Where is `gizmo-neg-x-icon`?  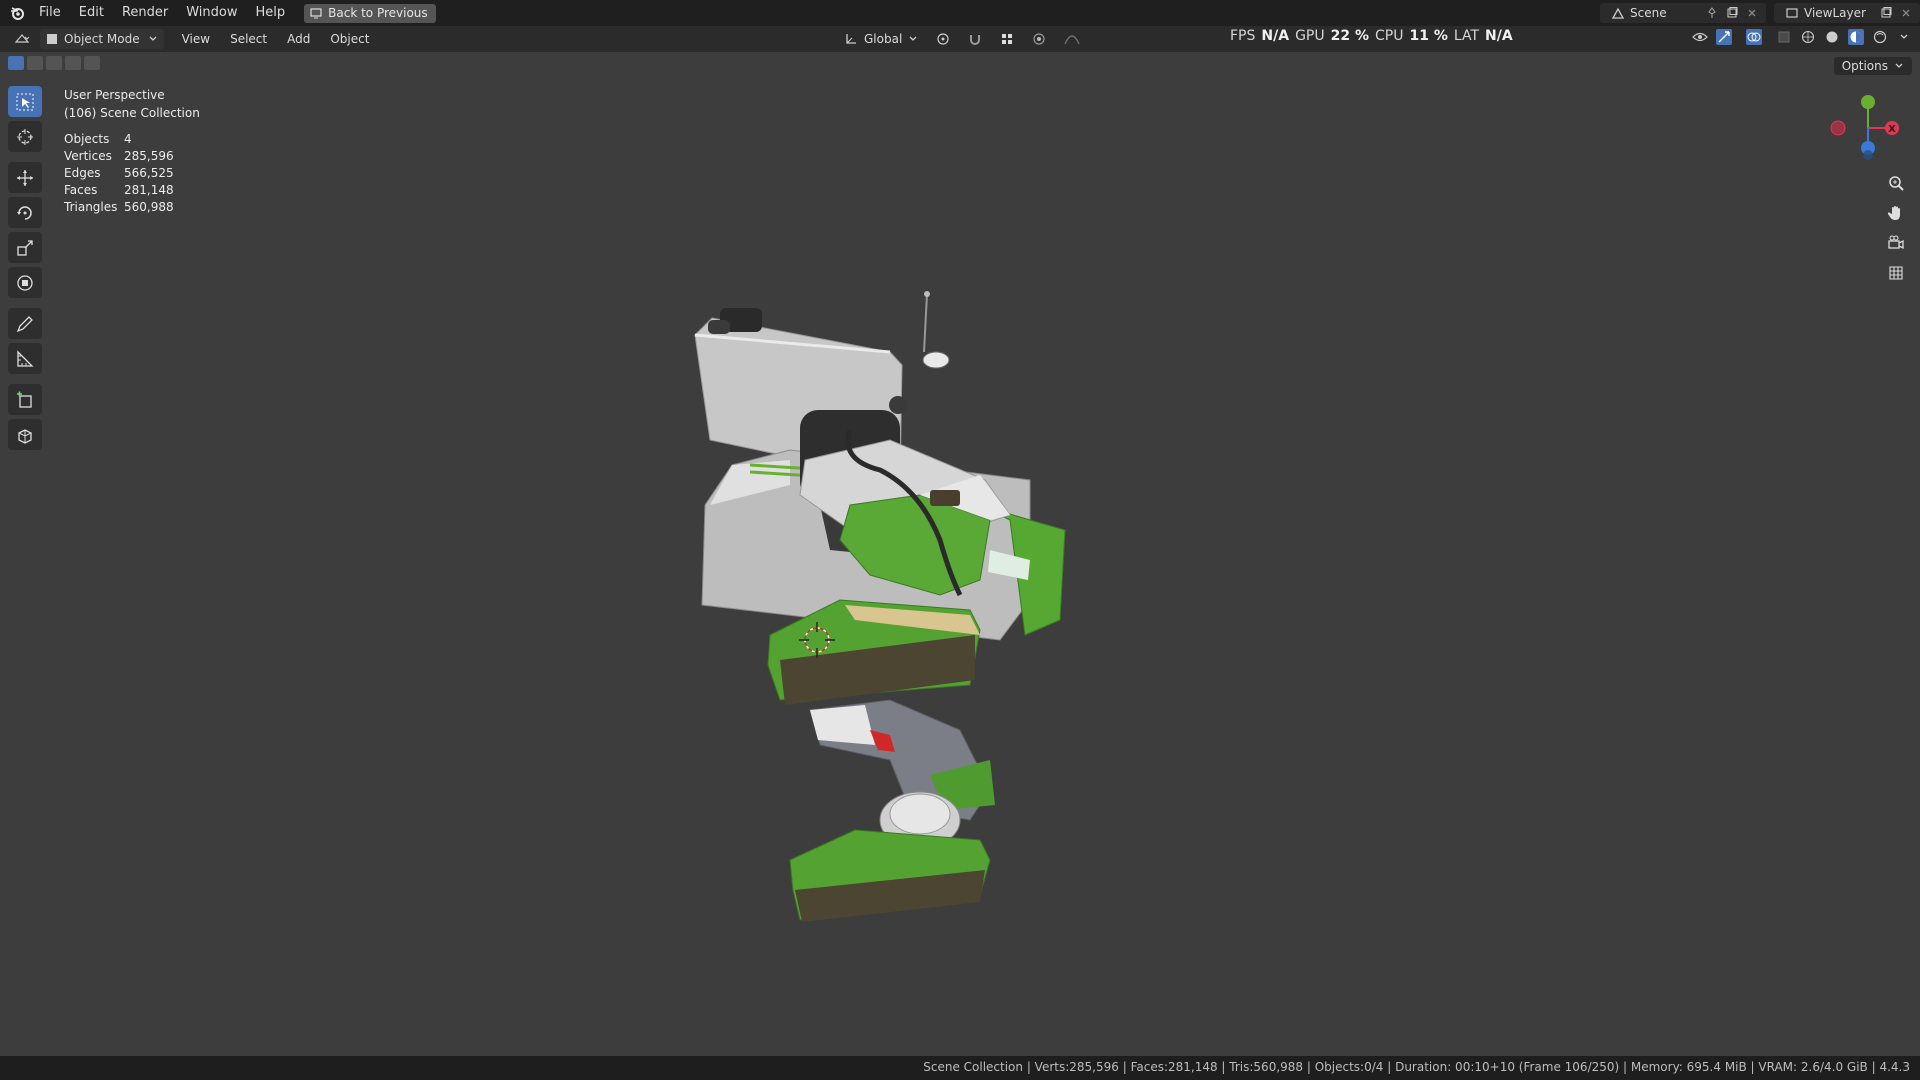
gizmo-neg-x-icon is located at coordinates (1838, 128).